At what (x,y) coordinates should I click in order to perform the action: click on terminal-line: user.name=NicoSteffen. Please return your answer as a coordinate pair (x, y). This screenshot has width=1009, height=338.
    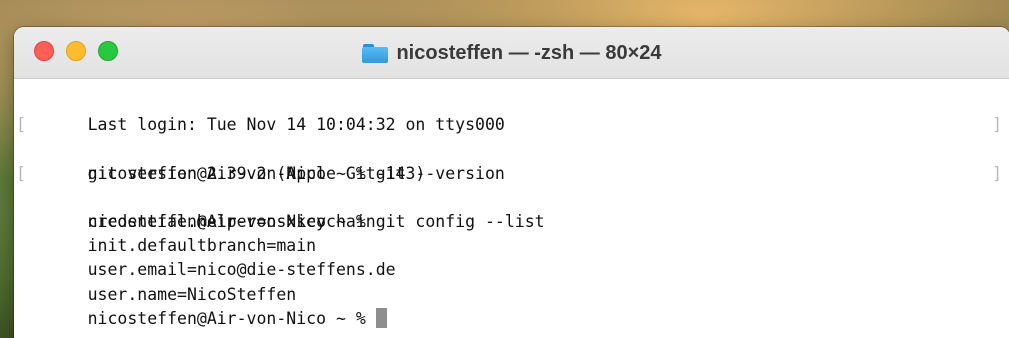
    Looking at the image, I should click on (511, 281).